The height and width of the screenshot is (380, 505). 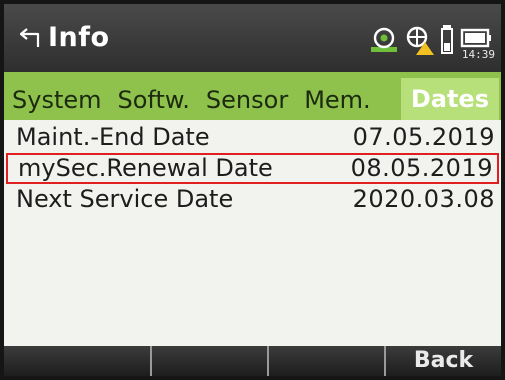 What do you see at coordinates (145, 168) in the screenshot?
I see `row-label: mySec.Renewal Date` at bounding box center [145, 168].